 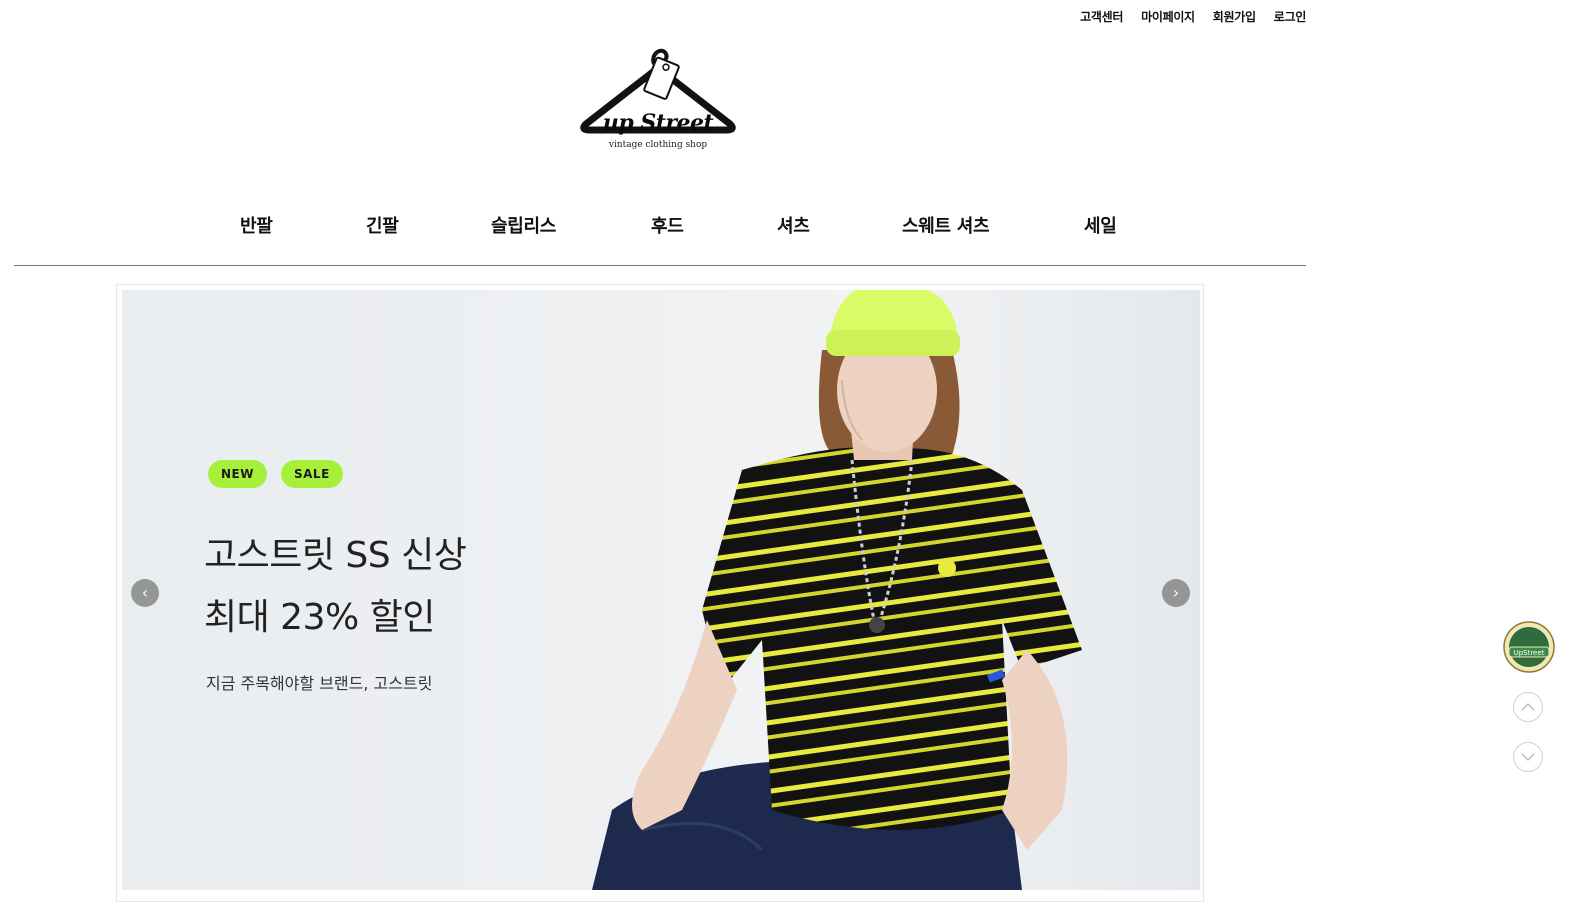 I want to click on chevron-up-icon, so click(x=1528, y=706).